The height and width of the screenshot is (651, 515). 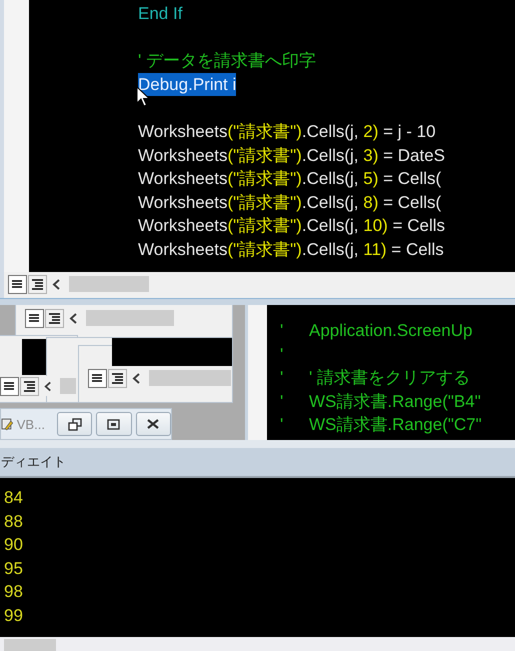 What do you see at coordinates (291, 249) in the screenshot?
I see `code-line: Worksheets("請求書").Cells(j, 11) = Cells` at bounding box center [291, 249].